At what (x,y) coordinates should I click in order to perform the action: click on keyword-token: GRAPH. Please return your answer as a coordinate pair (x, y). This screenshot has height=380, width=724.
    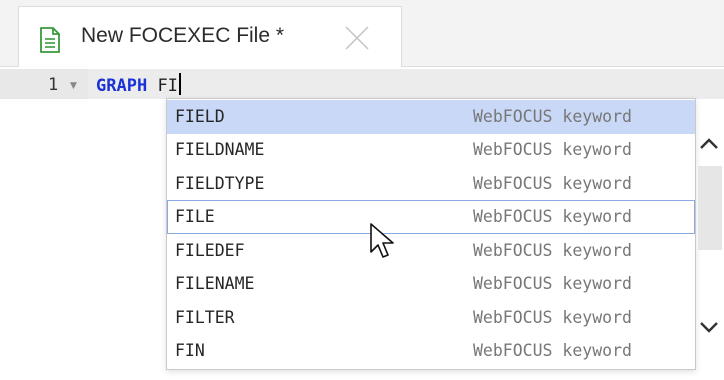
    Looking at the image, I should click on (122, 86).